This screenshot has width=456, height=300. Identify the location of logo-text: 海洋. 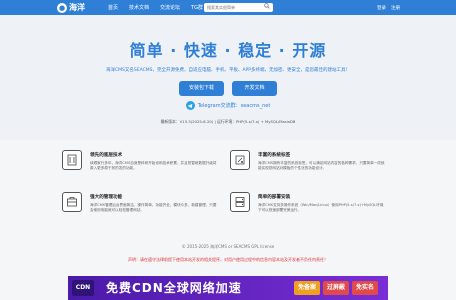
(77, 7).